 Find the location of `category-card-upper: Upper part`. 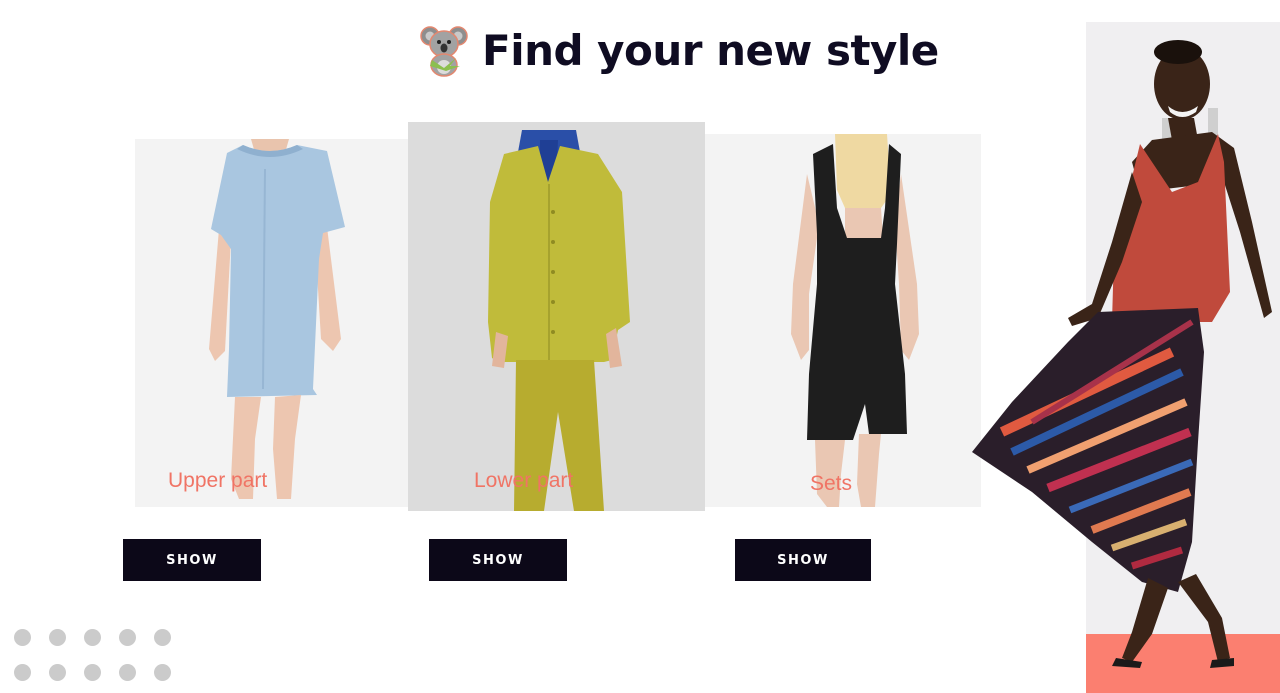

category-card-upper: Upper part is located at coordinates (271, 323).